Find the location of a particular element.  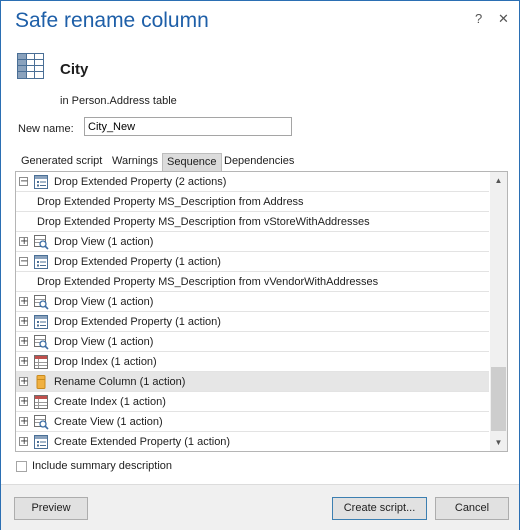

scroll-up-icon: ▲ is located at coordinates (498, 180).